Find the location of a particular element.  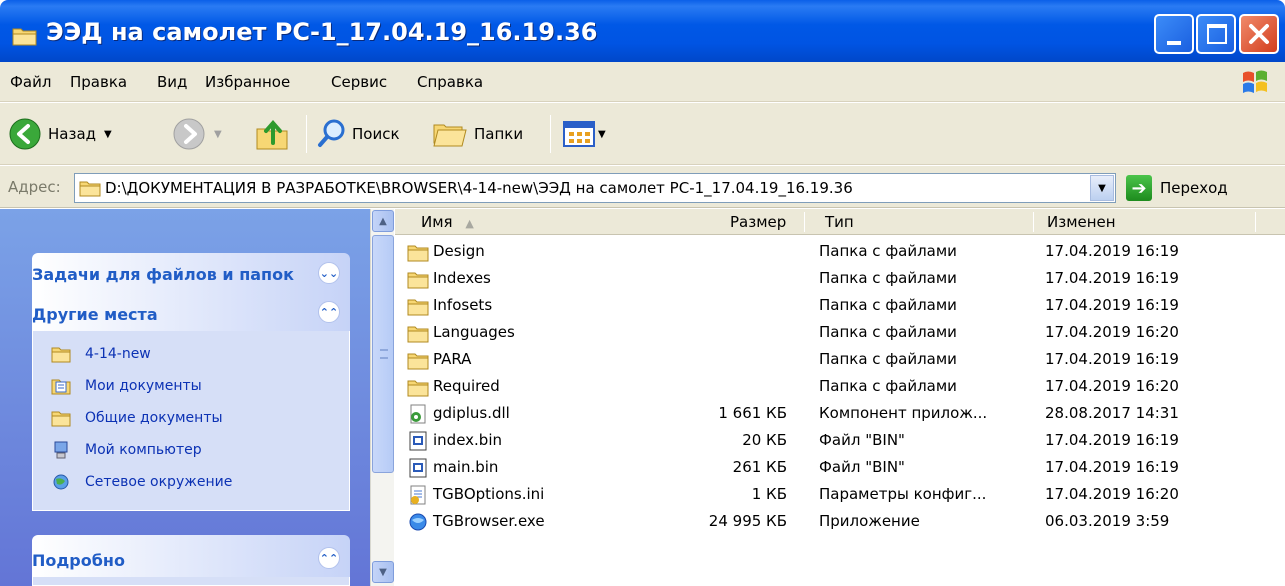

place-item-network: Сетевое окружение is located at coordinates (141, 482).